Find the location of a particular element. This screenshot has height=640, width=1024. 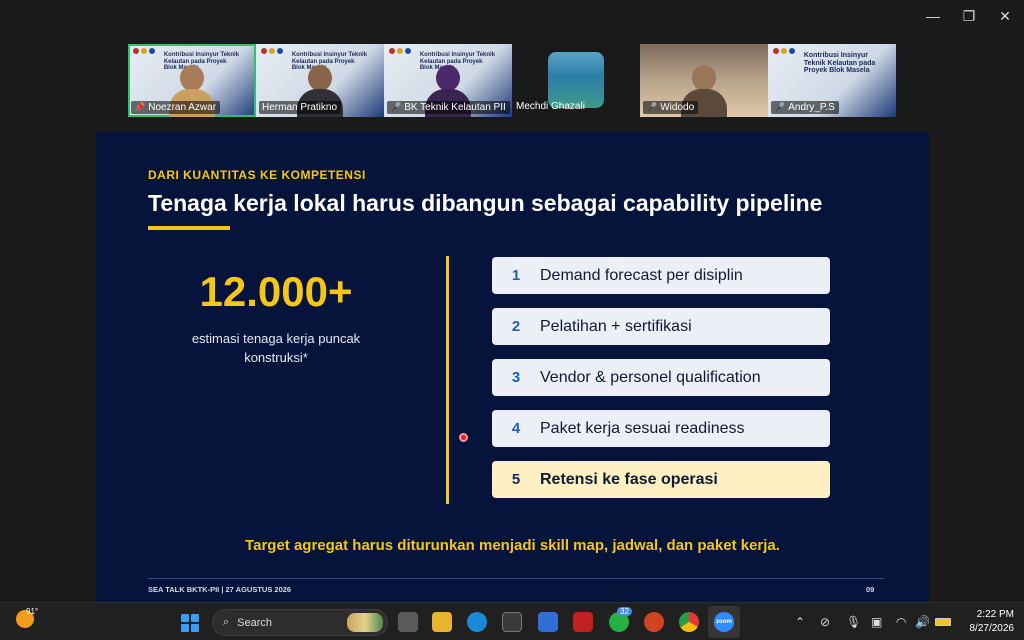

big-number: 12.000+ is located at coordinates (276, 291).